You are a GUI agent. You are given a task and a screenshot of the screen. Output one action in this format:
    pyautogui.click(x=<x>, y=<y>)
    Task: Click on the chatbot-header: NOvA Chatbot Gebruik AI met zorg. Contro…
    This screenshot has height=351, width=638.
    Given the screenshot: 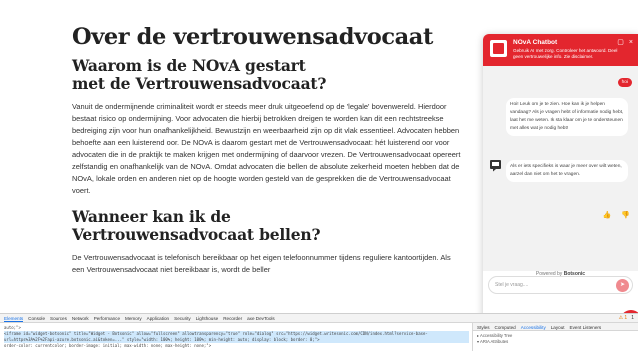 What is the action you would take?
    pyautogui.click(x=560, y=50)
    